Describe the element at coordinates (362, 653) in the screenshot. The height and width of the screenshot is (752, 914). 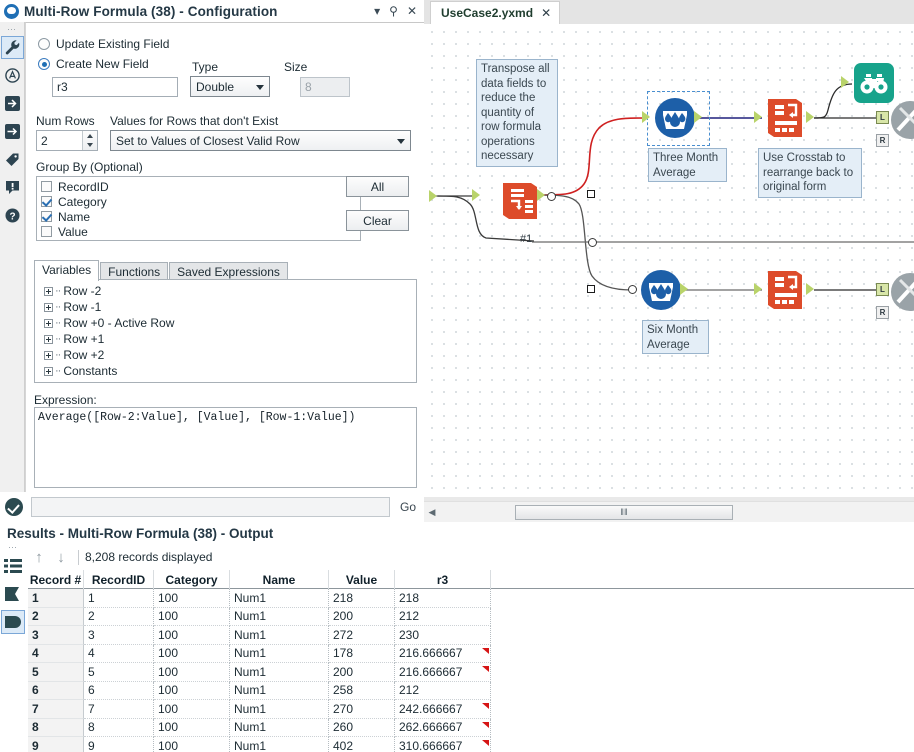
I see `table-cell: 178` at that location.